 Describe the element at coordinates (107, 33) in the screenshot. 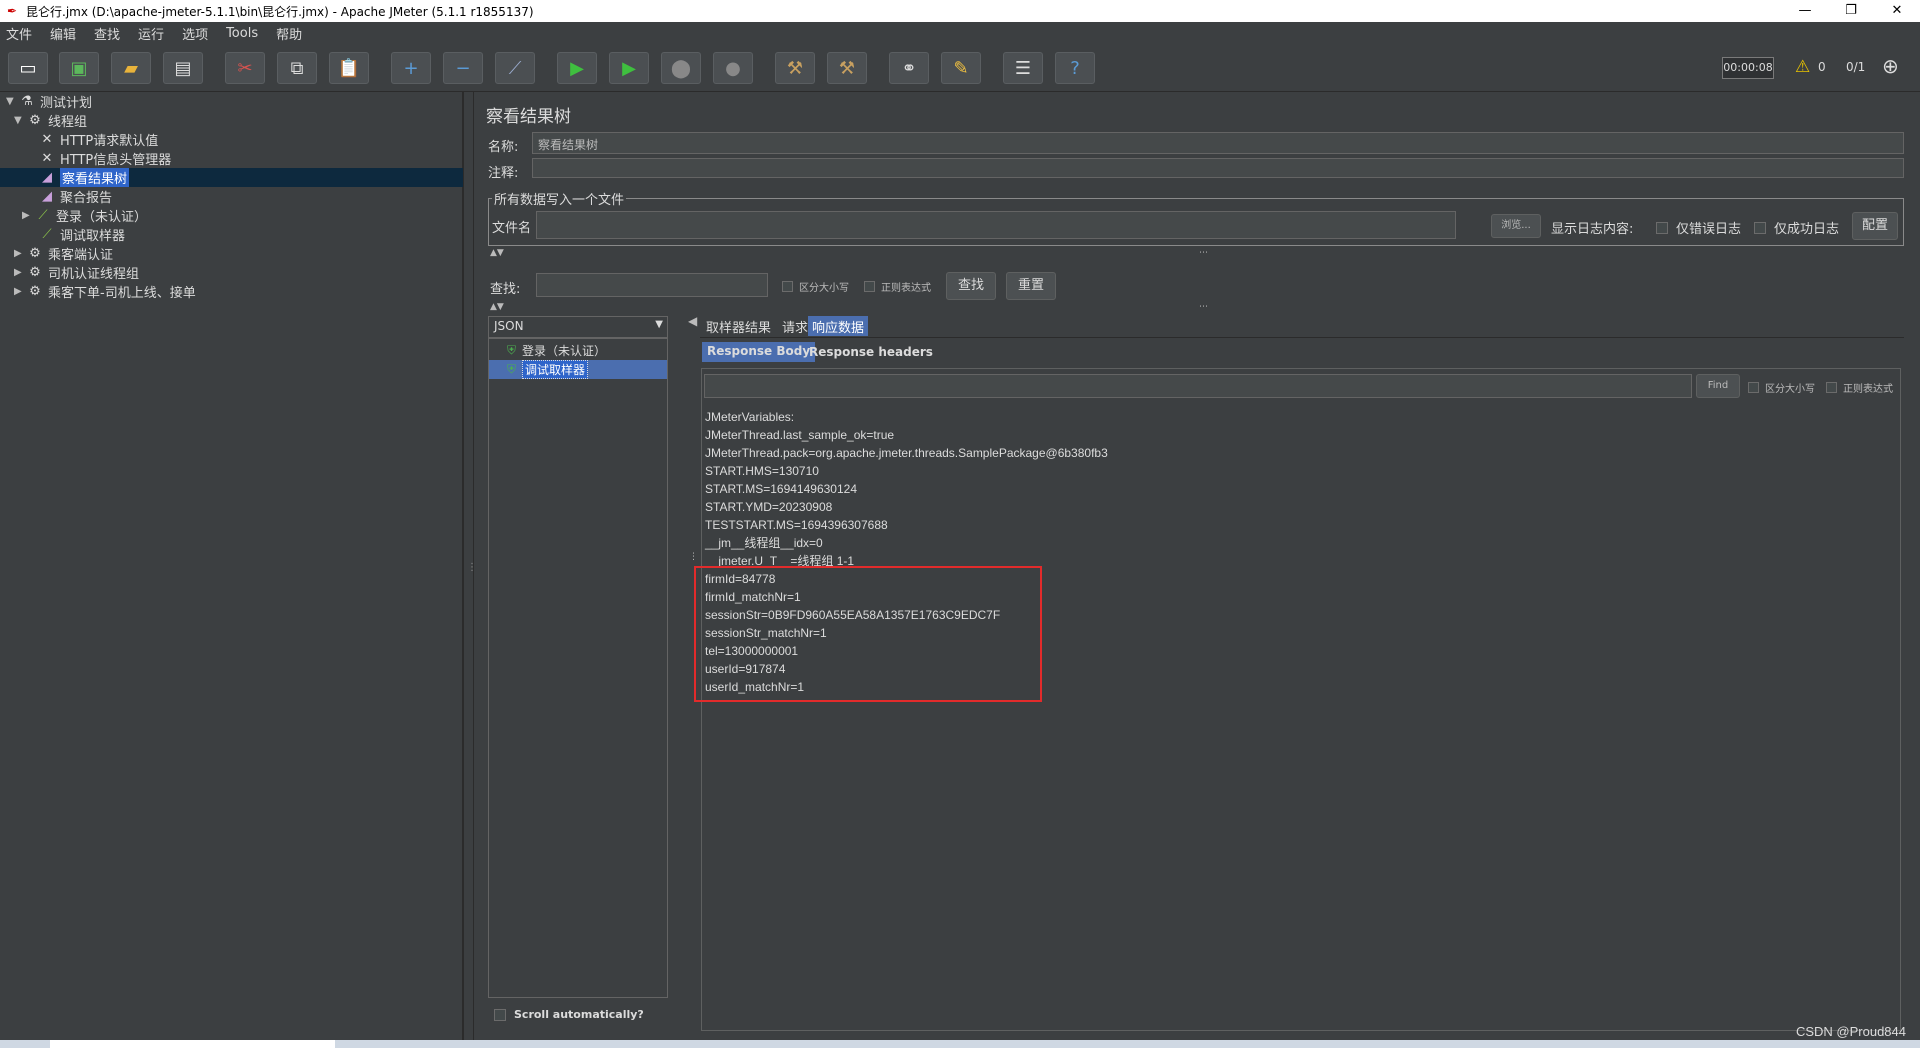

I see `menu-search: 查找` at that location.